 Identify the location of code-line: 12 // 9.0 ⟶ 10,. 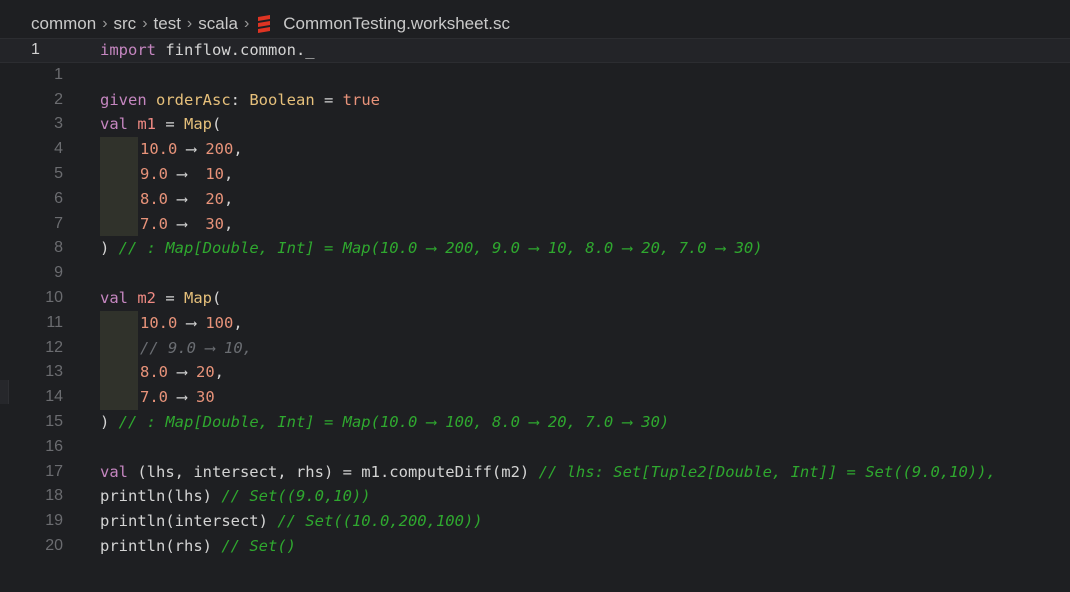
(535, 348).